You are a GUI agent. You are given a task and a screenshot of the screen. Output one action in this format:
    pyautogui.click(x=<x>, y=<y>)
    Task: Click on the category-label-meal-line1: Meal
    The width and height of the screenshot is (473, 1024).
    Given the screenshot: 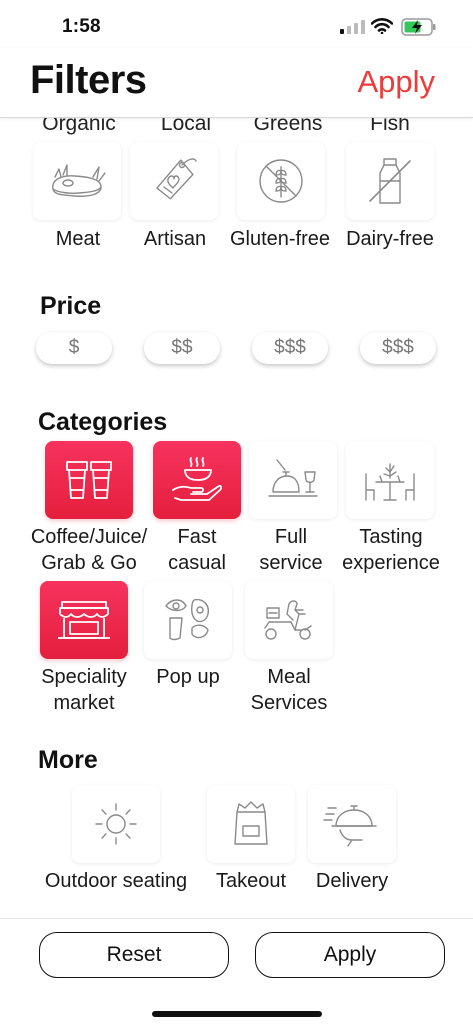 What is the action you would take?
    pyautogui.click(x=289, y=677)
    